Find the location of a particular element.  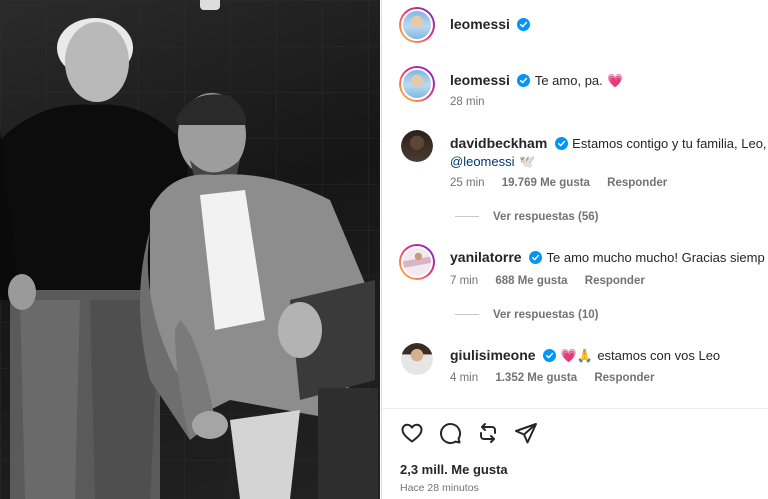

share-icon is located at coordinates (526, 433).